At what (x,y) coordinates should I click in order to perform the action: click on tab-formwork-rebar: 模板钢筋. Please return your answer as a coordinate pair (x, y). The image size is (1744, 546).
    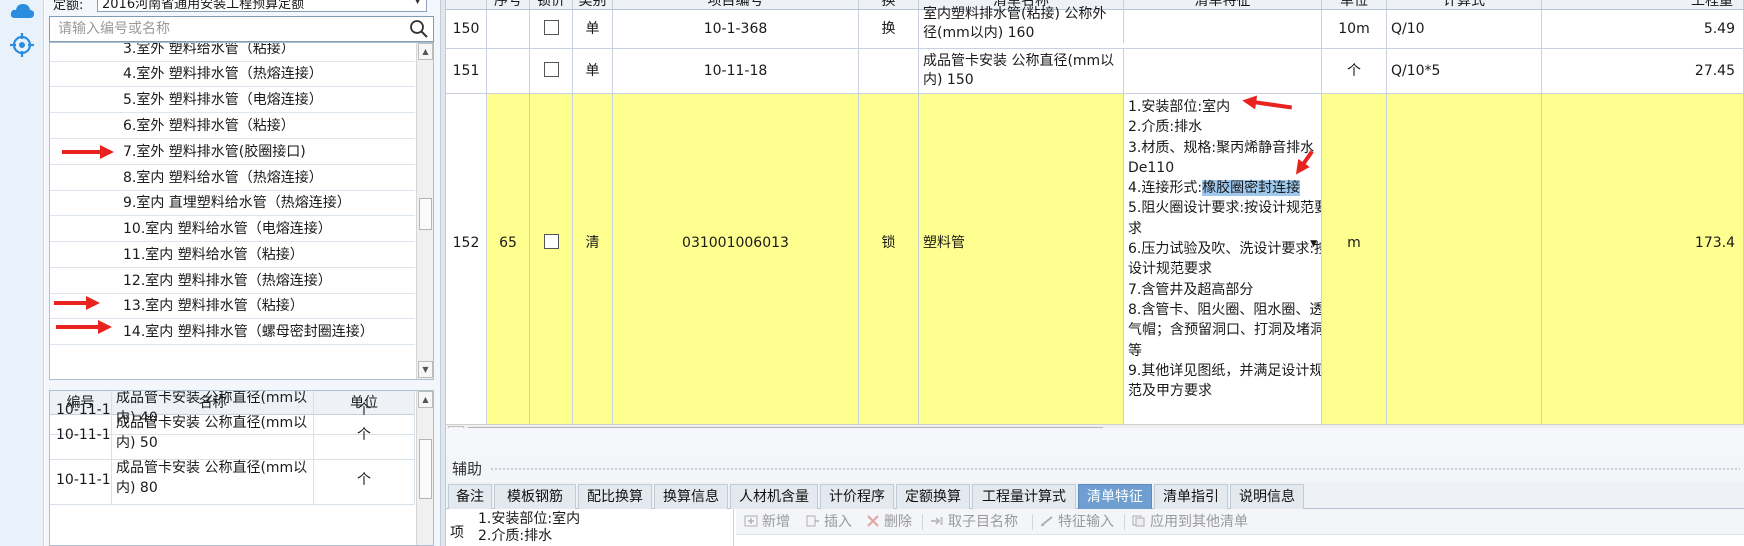
    Looking at the image, I should click on (535, 496).